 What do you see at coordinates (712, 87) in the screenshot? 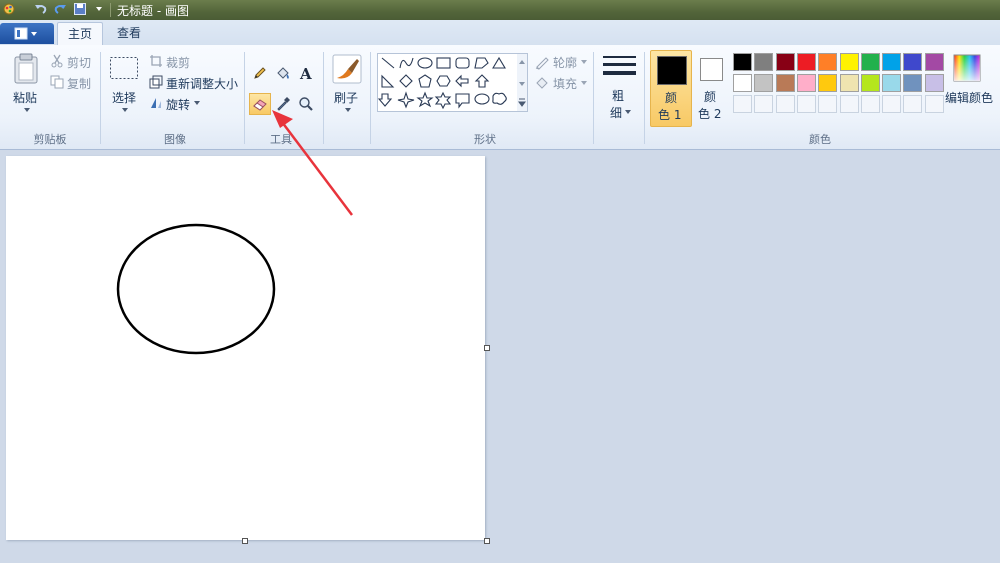
I see `color2-button: 颜 色 2` at bounding box center [712, 87].